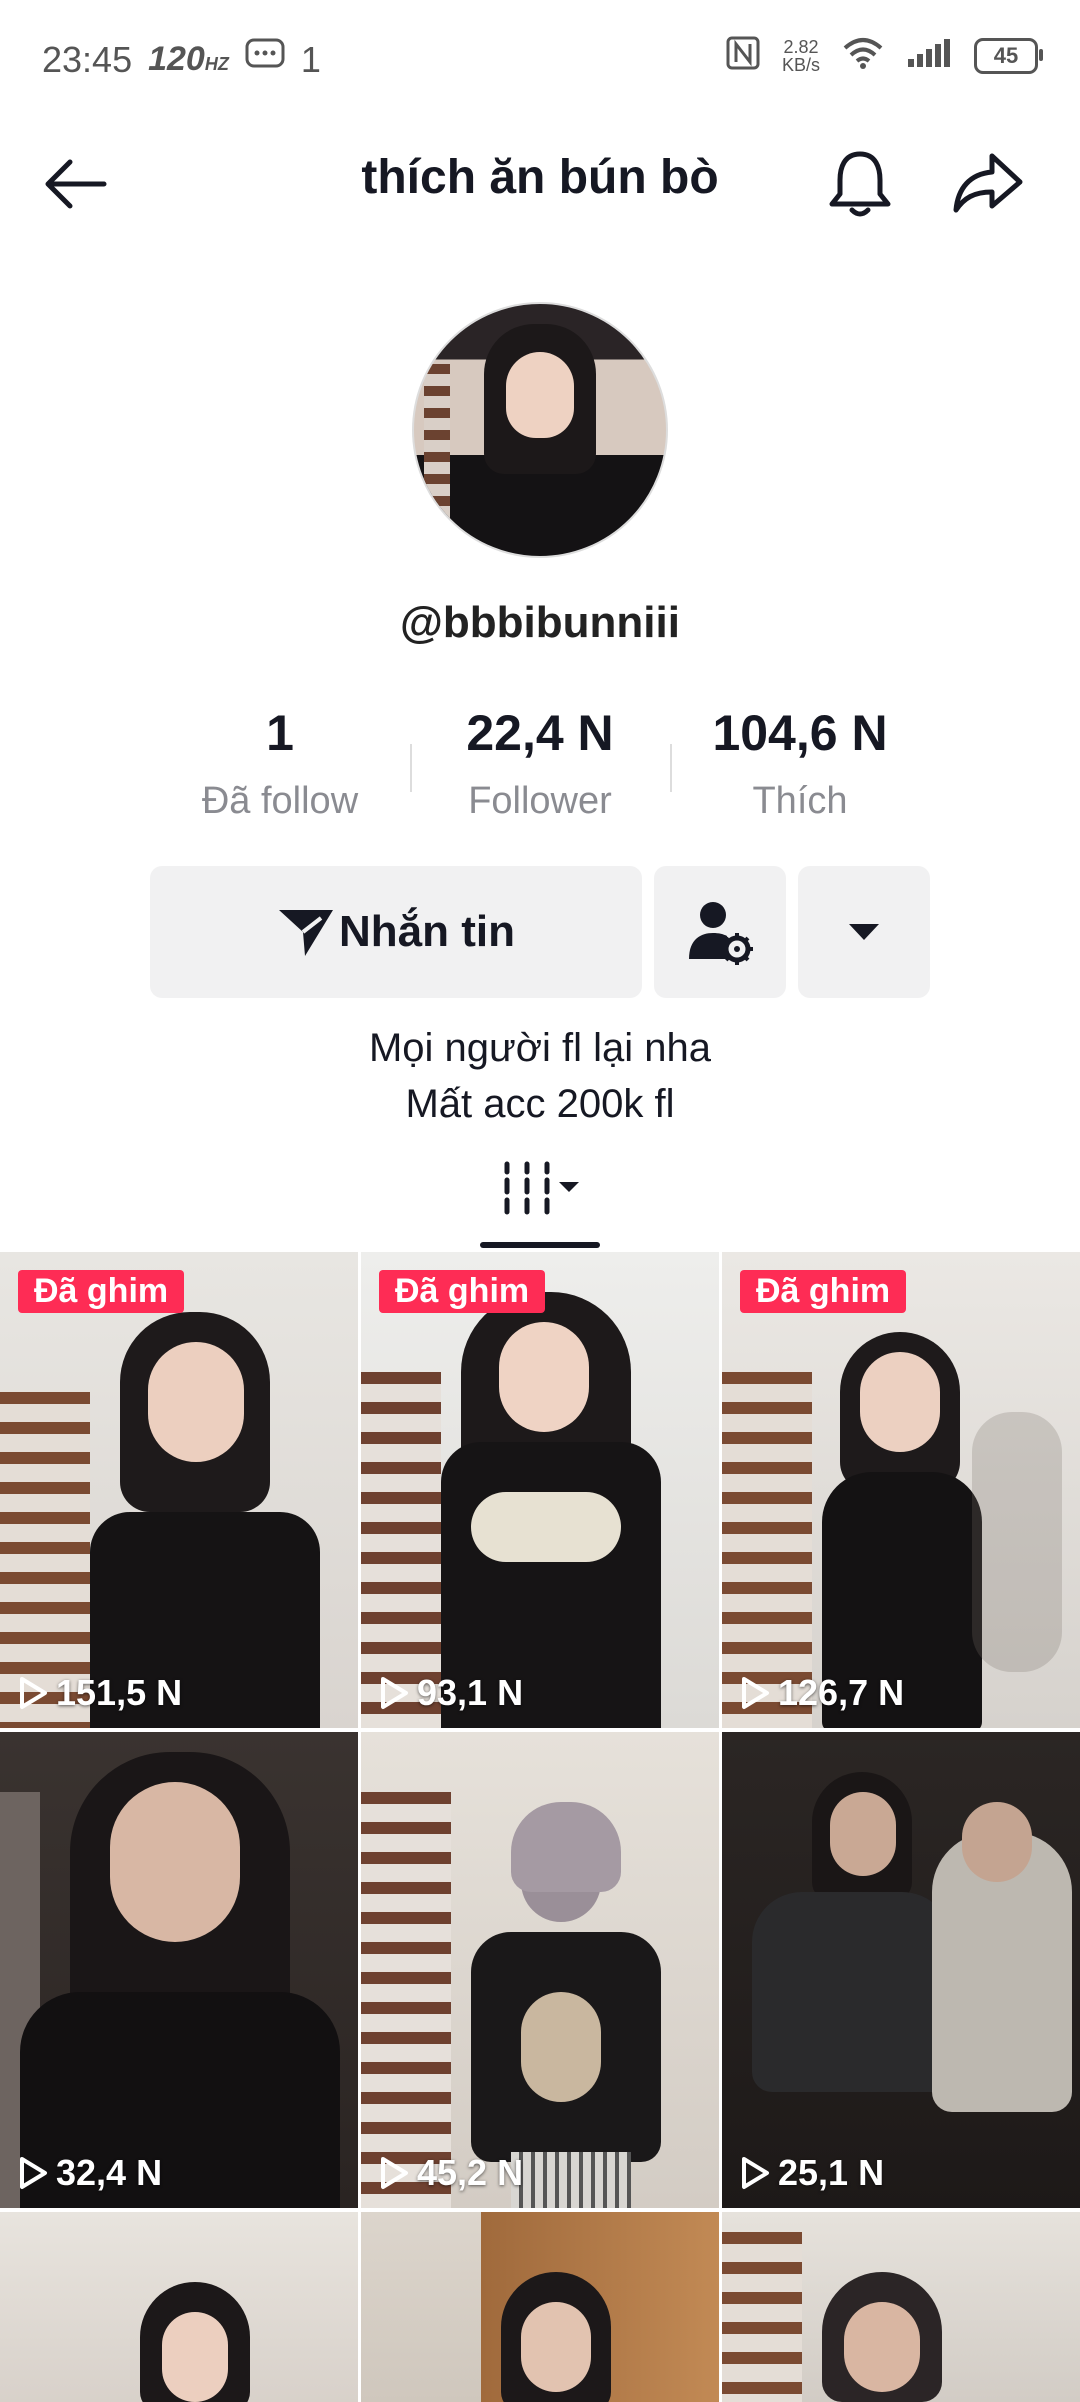 The width and height of the screenshot is (1080, 2402). I want to click on notification-count: 1, so click(310, 59).